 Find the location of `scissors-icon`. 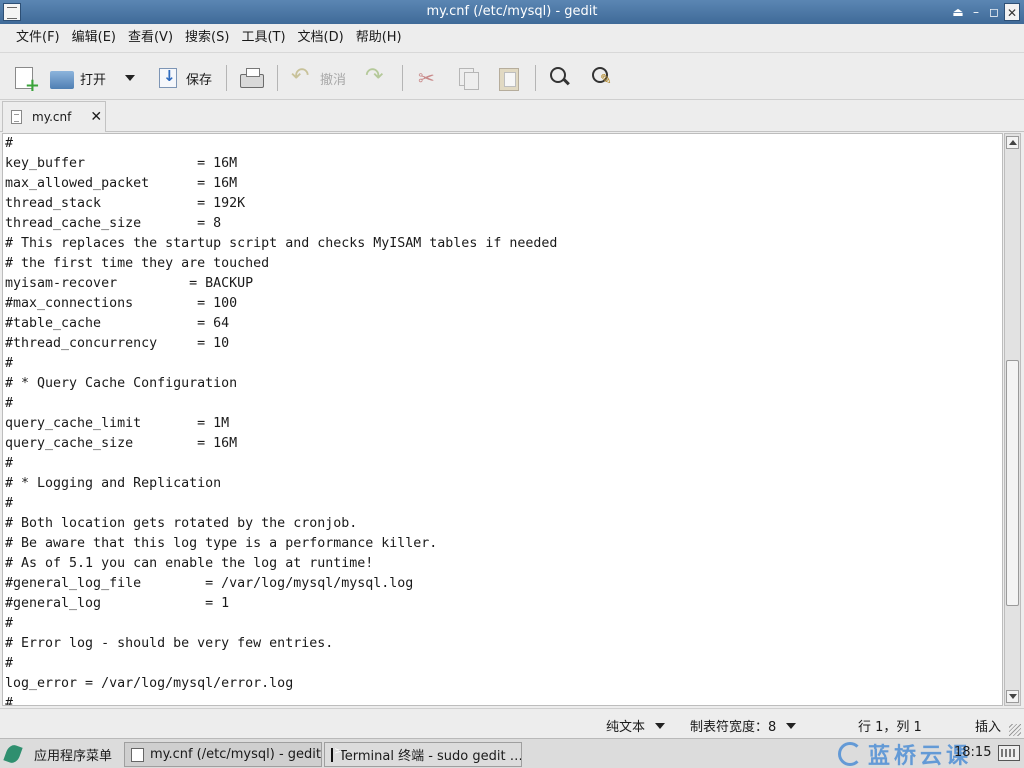

scissors-icon is located at coordinates (428, 78).